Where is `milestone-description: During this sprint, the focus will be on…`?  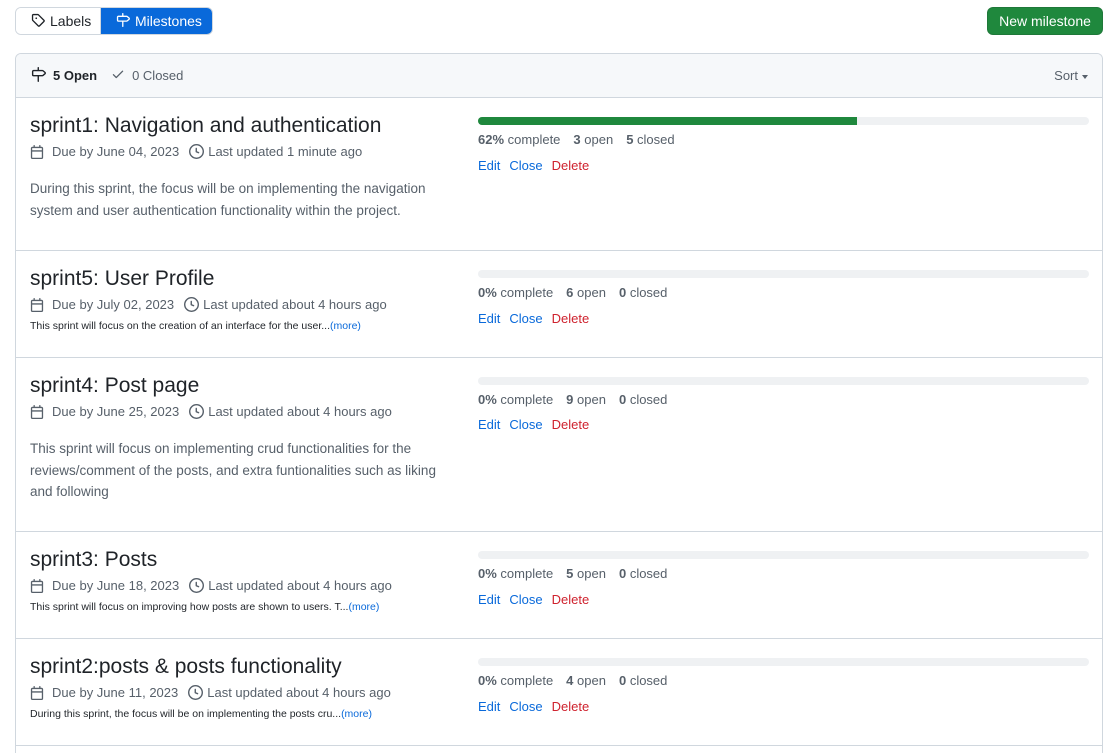 milestone-description: During this sprint, the focus will be on… is located at coordinates (201, 714).